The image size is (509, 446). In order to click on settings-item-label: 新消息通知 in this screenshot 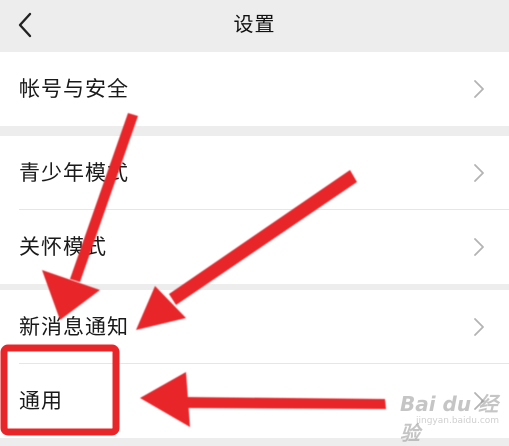, I will do `click(74, 327)`.